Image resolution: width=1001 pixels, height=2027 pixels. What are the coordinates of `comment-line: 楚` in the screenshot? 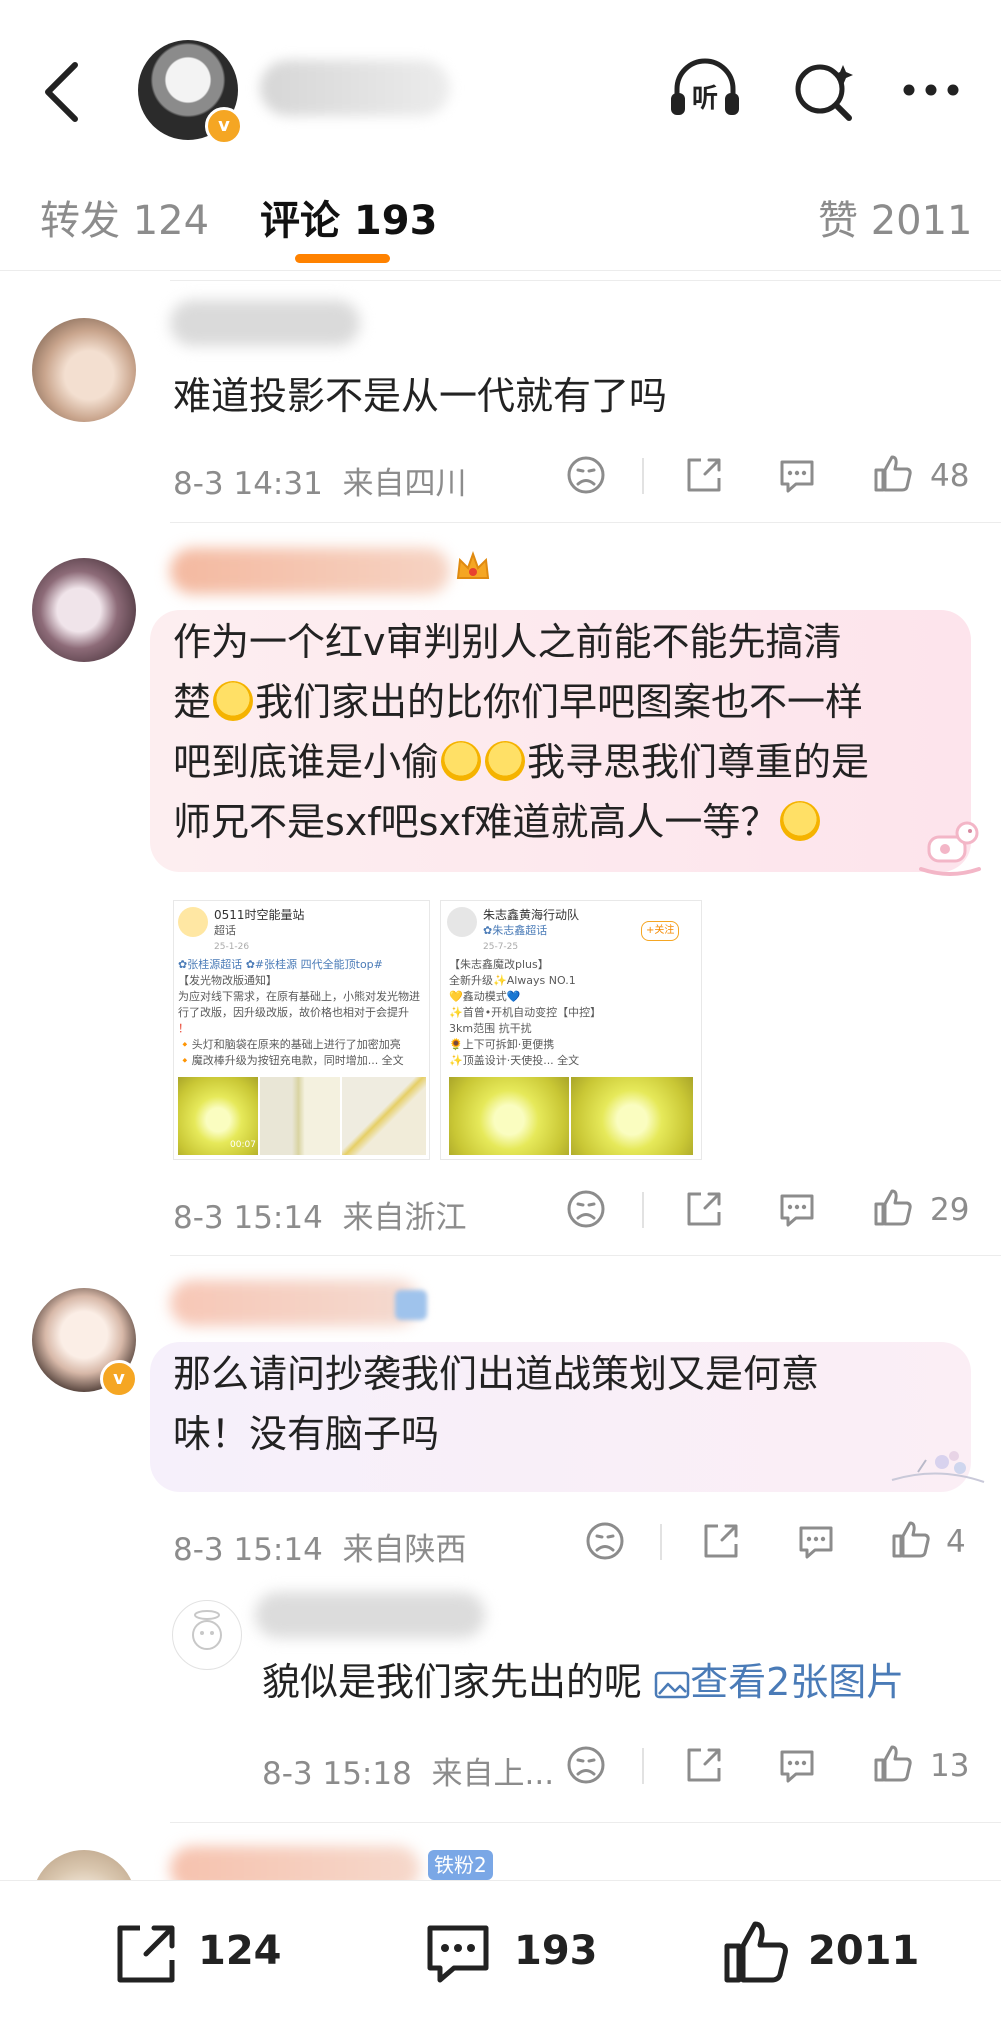 It's located at (192, 702).